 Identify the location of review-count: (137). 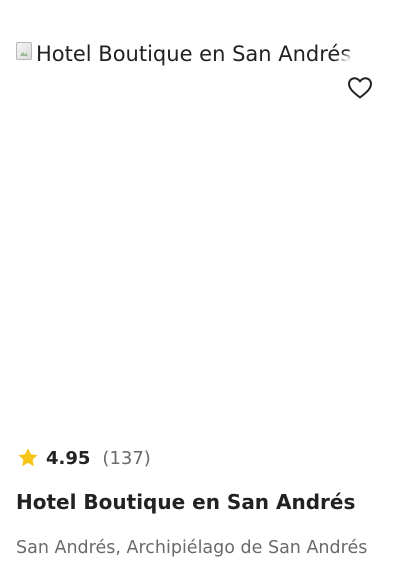
(126, 458).